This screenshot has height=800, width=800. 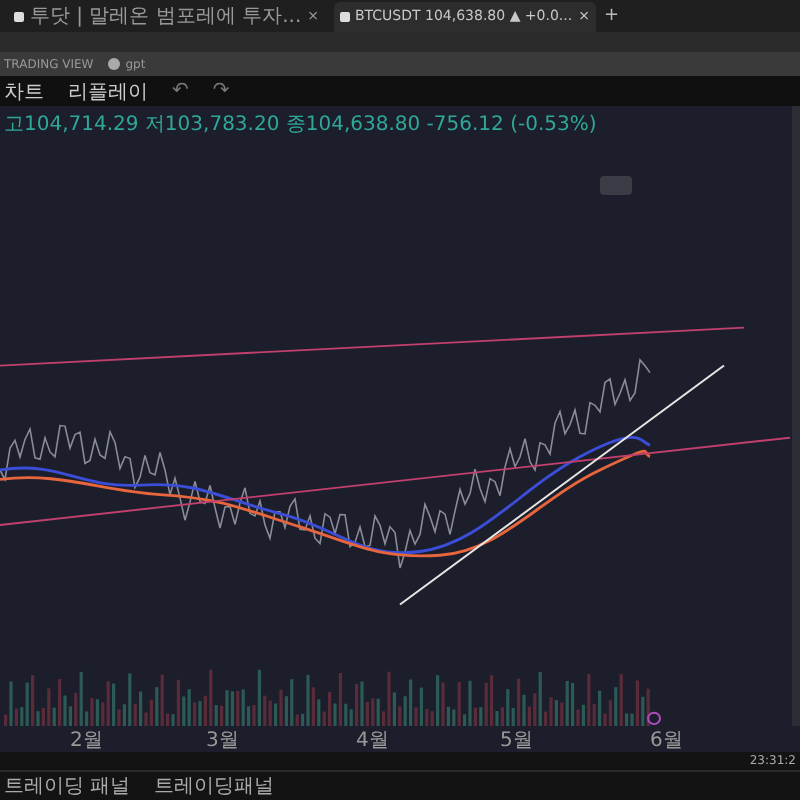 What do you see at coordinates (180, 91) in the screenshot?
I see `undo-button: ↶` at bounding box center [180, 91].